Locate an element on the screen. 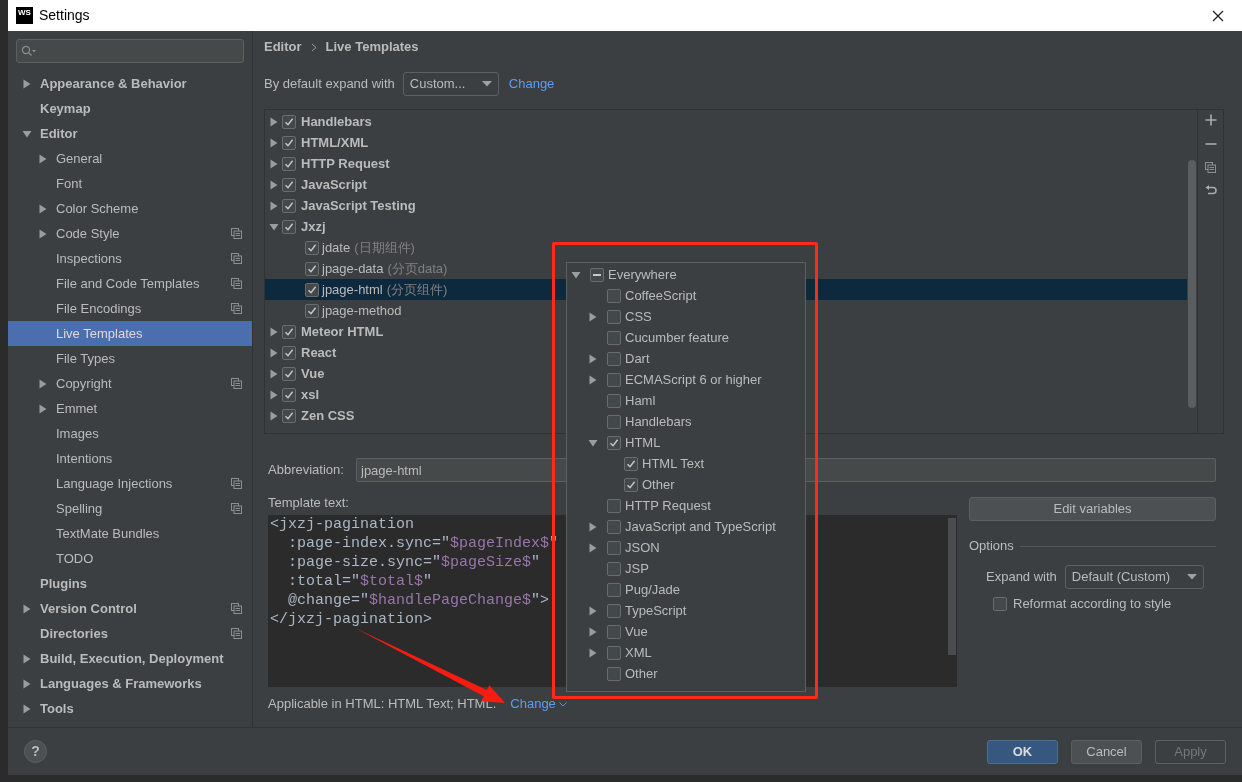  breadcrumb-item: Editor is located at coordinates (283, 47).